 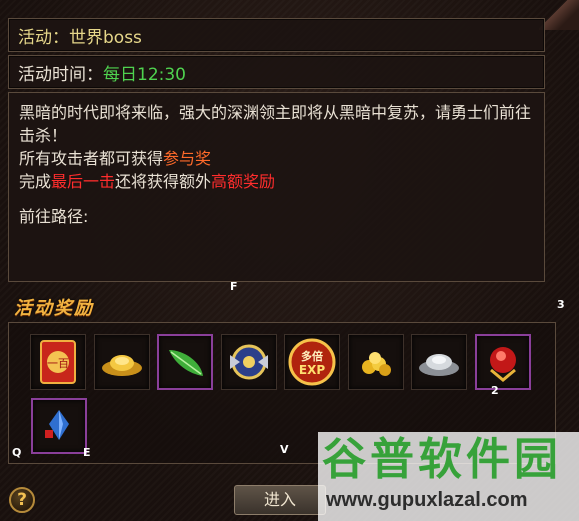 What do you see at coordinates (80, 37) in the screenshot?
I see `activity-title: 活动：世界boss` at bounding box center [80, 37].